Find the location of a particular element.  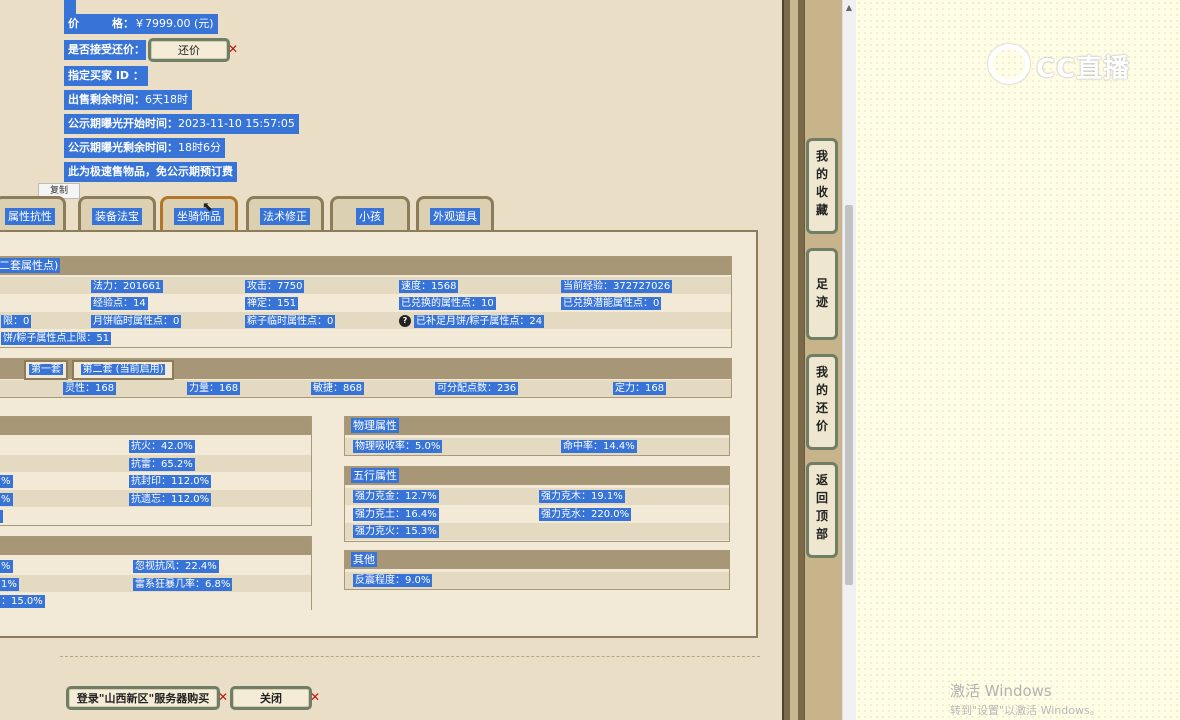

public-remaining-row: 公示期曝光剩余时间：18时6分 is located at coordinates (144, 148).